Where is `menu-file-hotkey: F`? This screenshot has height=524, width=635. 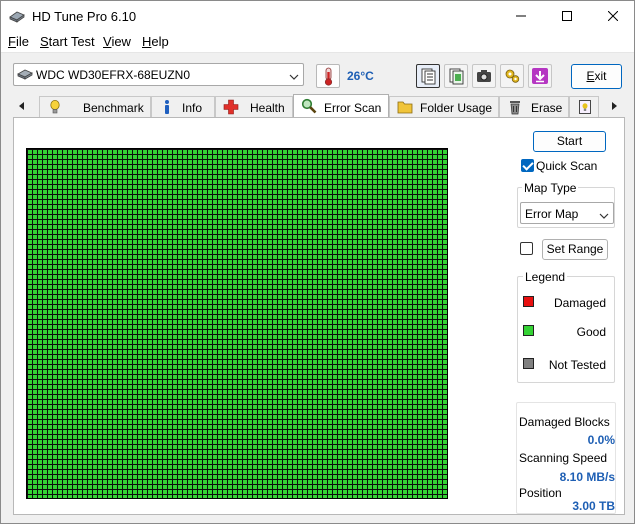
menu-file-hotkey: F is located at coordinates (12, 41).